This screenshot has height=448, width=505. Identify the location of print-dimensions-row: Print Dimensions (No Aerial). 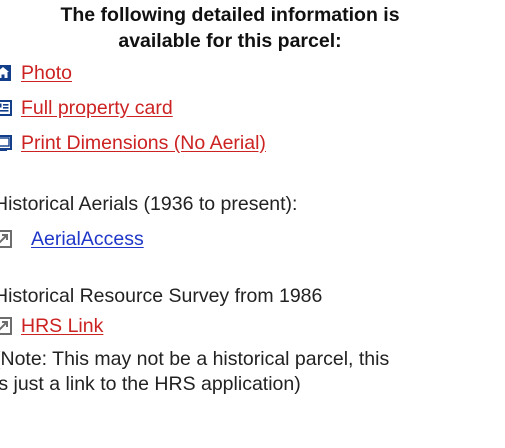
(247, 143).